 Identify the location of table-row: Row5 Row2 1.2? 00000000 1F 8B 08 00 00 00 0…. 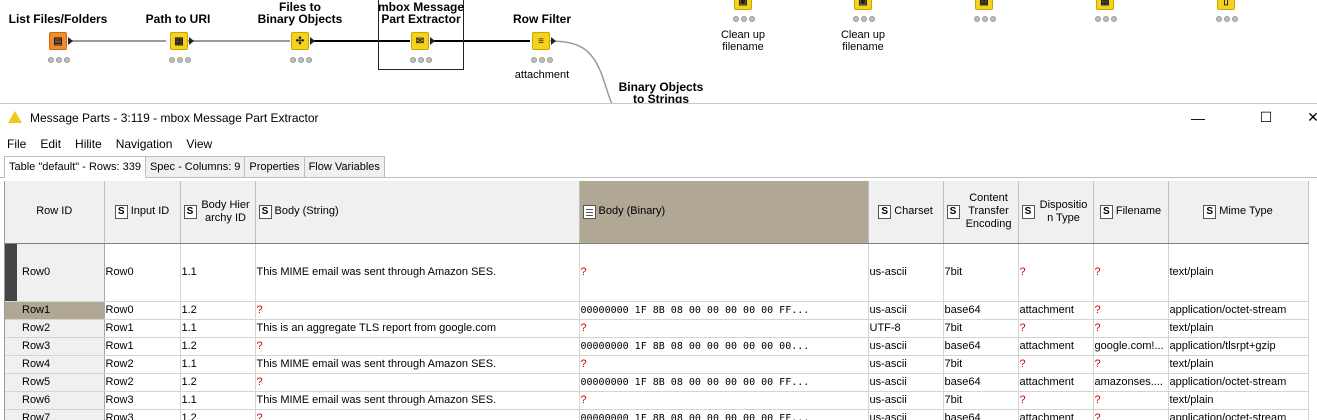
(657, 382).